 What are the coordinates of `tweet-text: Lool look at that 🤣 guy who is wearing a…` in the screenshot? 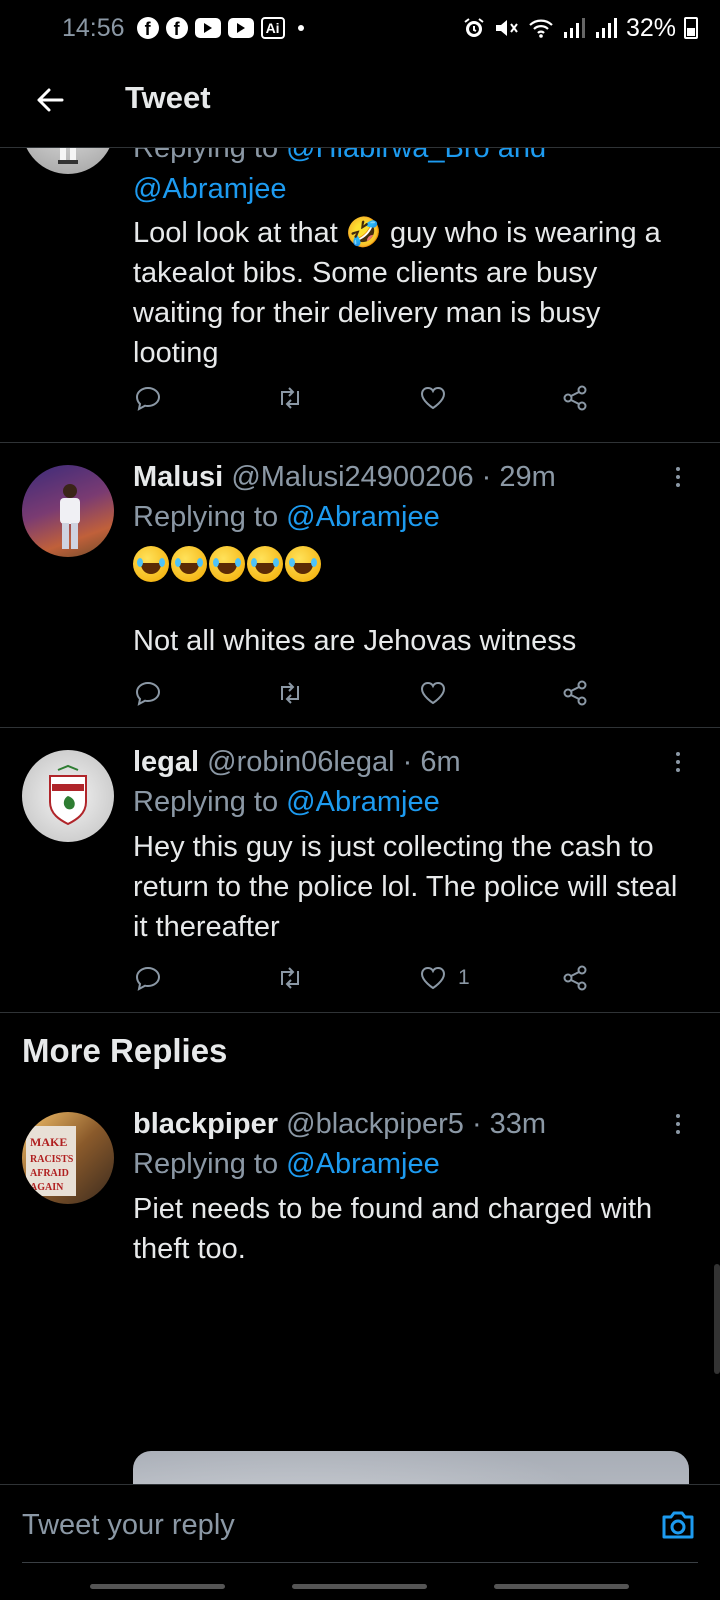 It's located at (411, 293).